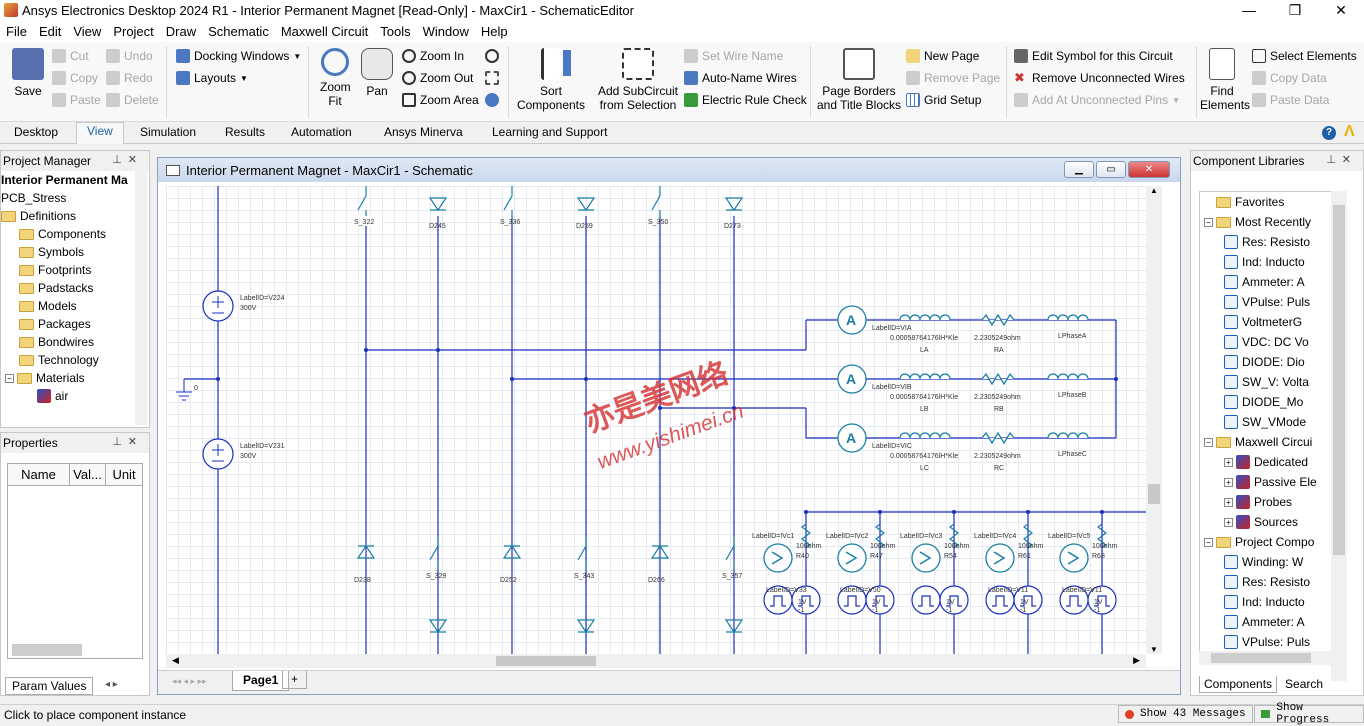 This screenshot has height=726, width=1364. Describe the element at coordinates (440, 100) in the screenshot. I see `zoom-area-button: Zoom Area` at that location.